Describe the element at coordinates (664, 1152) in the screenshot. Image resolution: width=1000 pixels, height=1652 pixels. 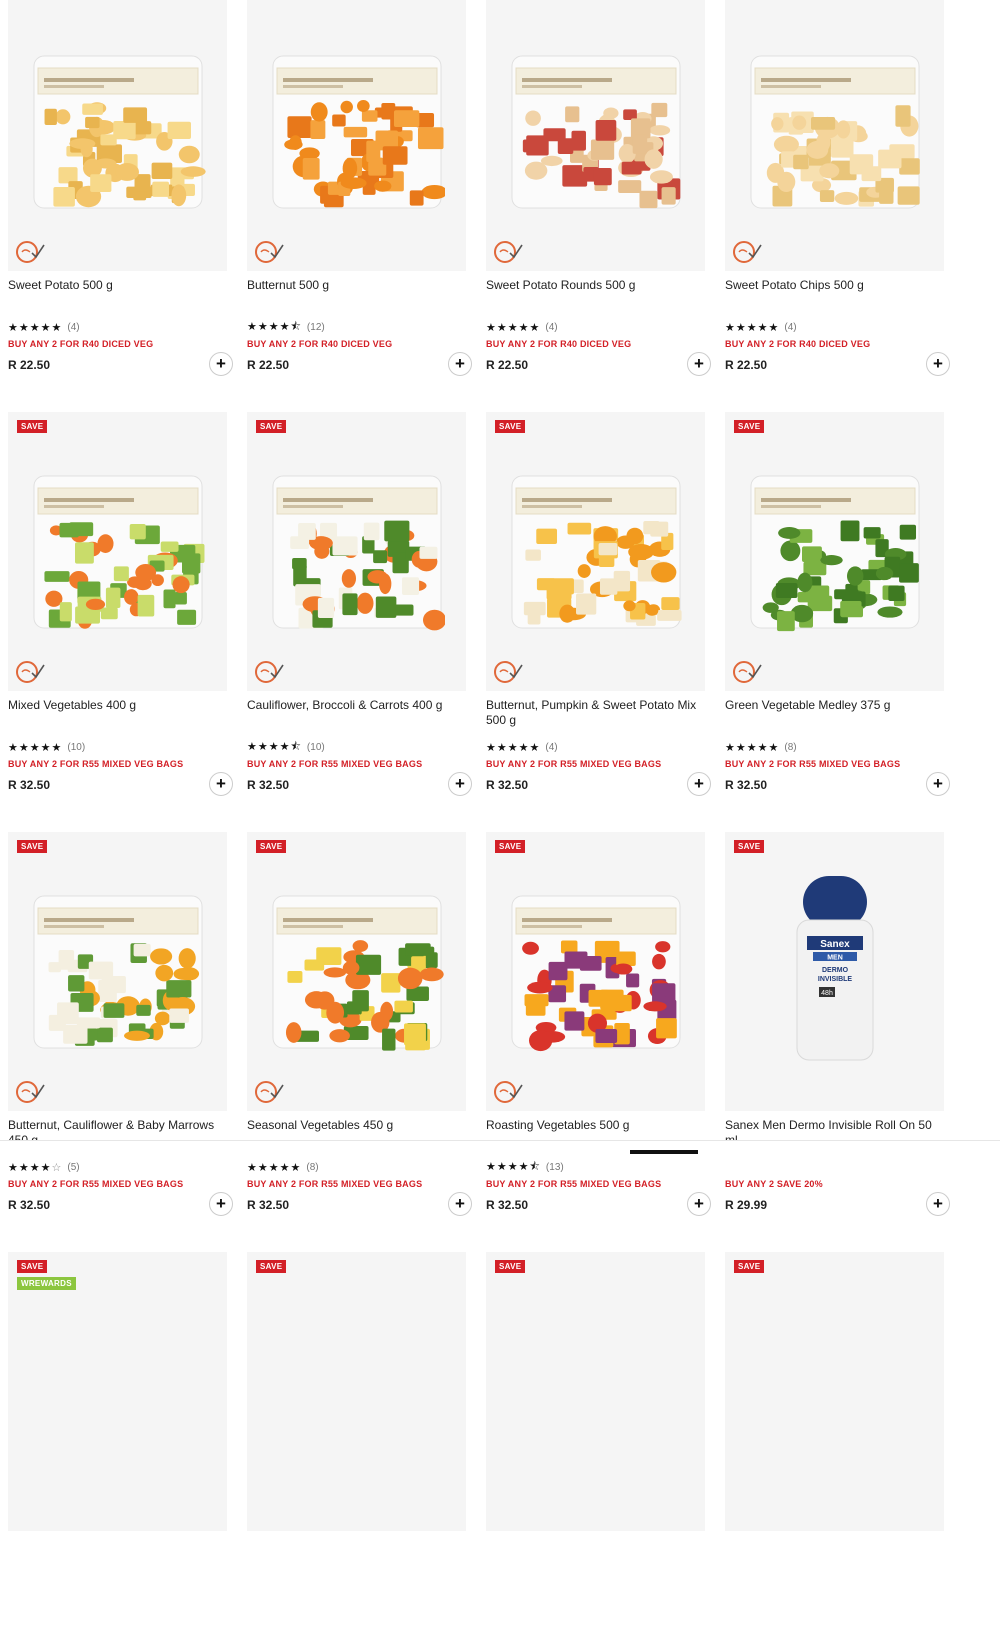
I see `scroll-handle` at that location.